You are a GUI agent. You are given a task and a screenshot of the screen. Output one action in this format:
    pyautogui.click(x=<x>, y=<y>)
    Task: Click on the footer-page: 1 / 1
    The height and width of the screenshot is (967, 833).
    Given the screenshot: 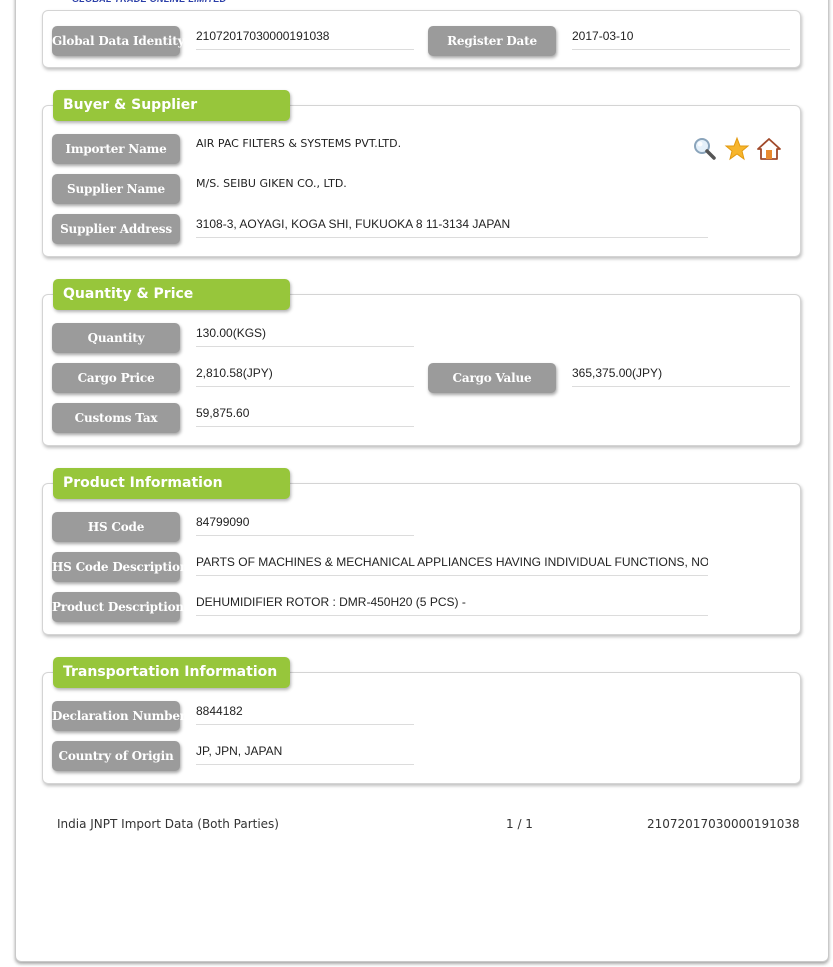 What is the action you would take?
    pyautogui.click(x=519, y=824)
    